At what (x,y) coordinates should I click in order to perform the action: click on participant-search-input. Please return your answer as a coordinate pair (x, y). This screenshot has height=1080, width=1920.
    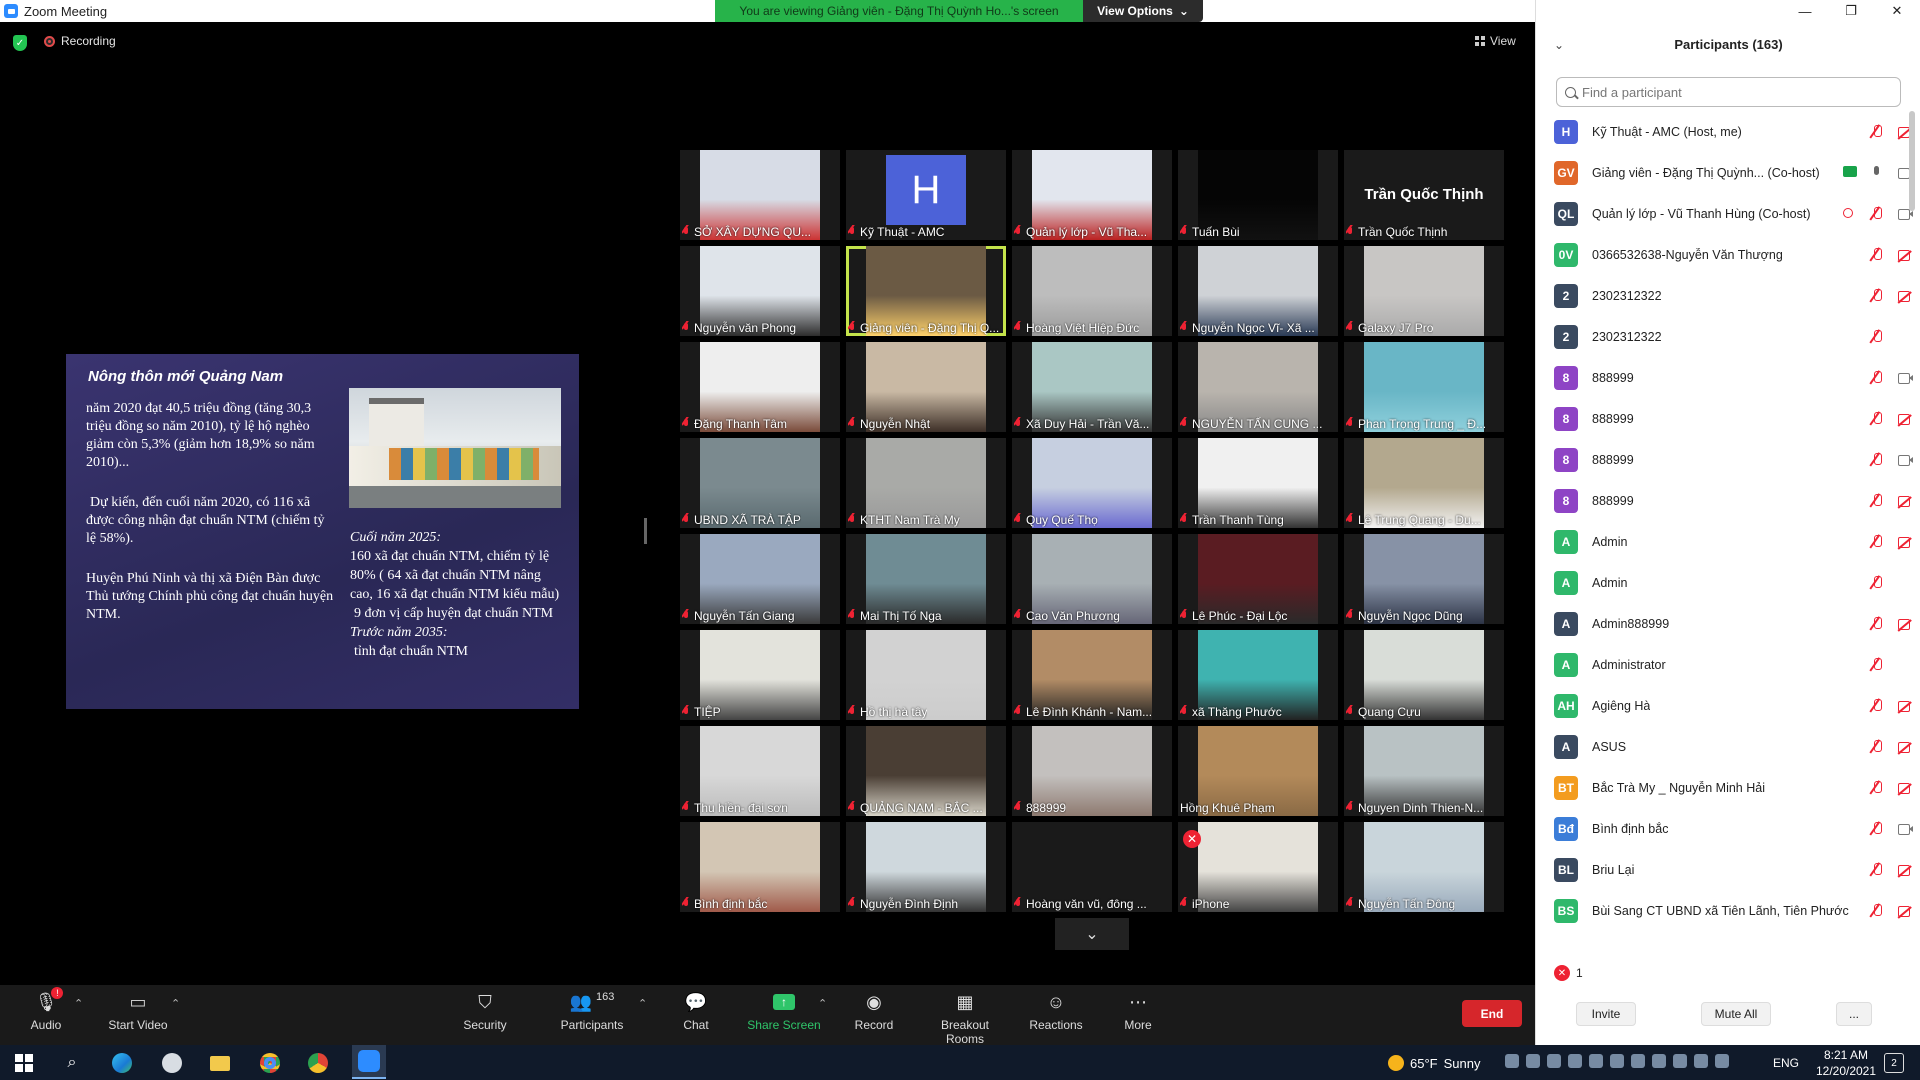
    Looking at the image, I should click on (1732, 92).